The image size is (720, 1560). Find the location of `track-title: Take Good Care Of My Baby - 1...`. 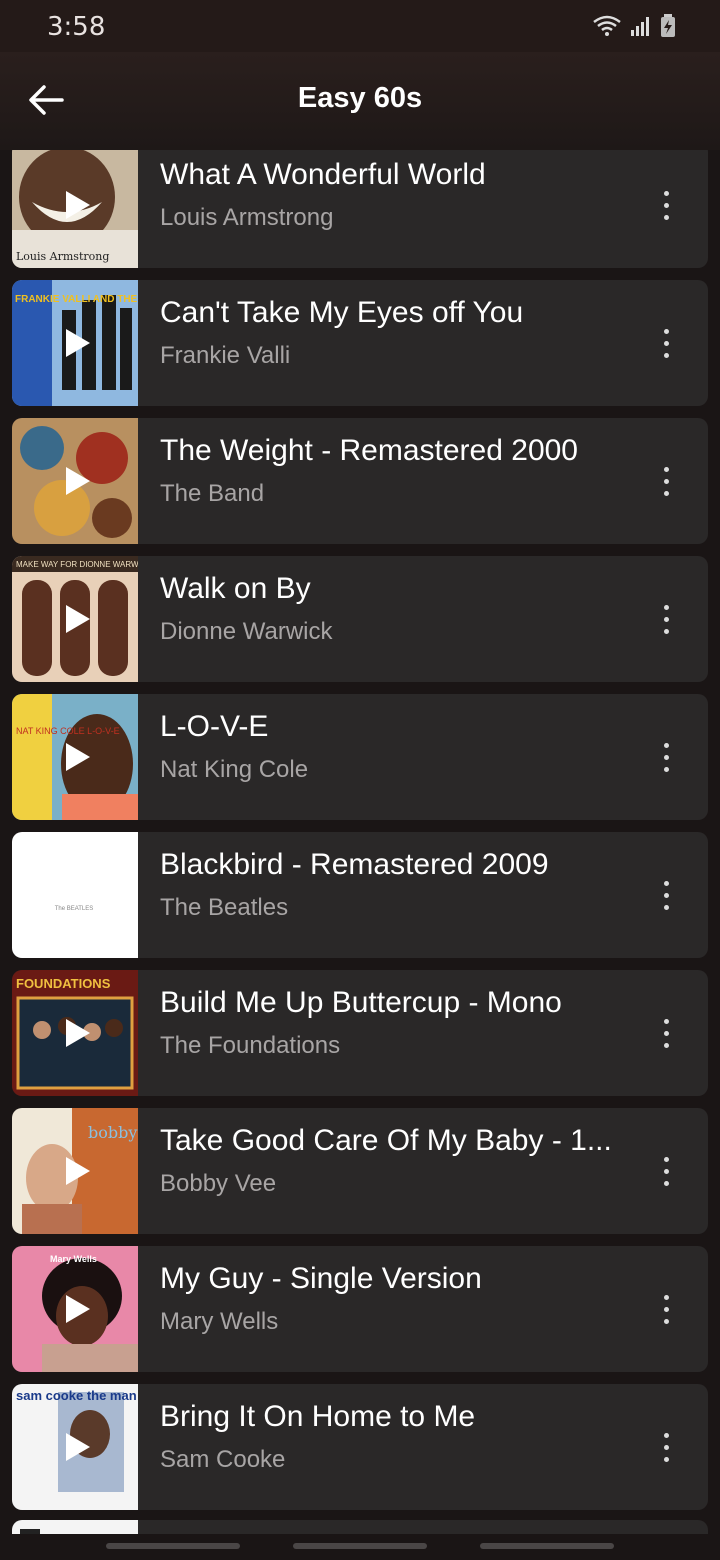

track-title: Take Good Care Of My Baby - 1... is located at coordinates (386, 1140).